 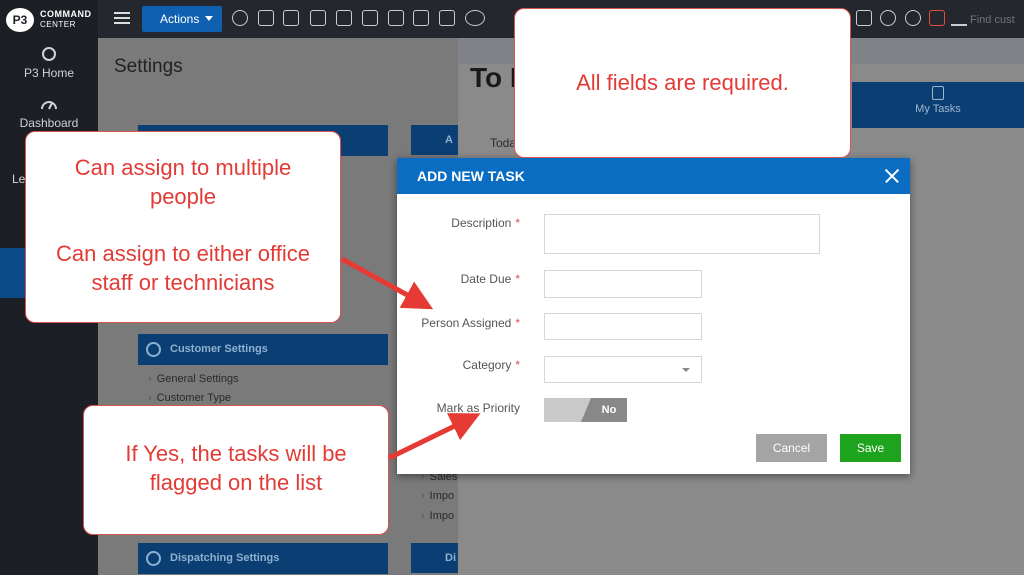 What do you see at coordinates (892, 176) in the screenshot?
I see `close-icon` at bounding box center [892, 176].